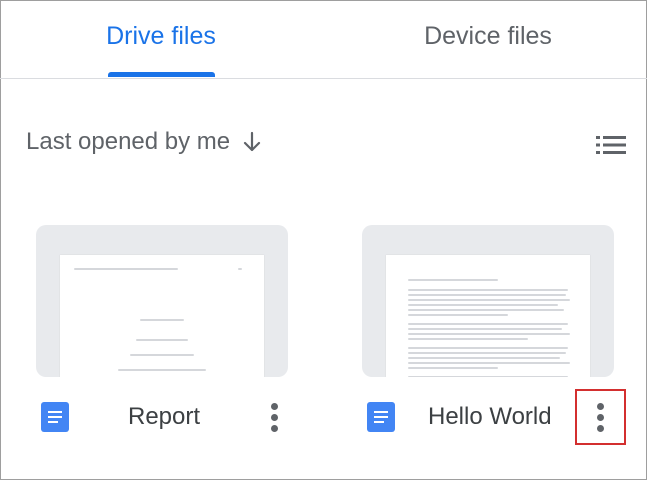 This screenshot has width=647, height=480. I want to click on file-thumbnail-report, so click(162, 301).